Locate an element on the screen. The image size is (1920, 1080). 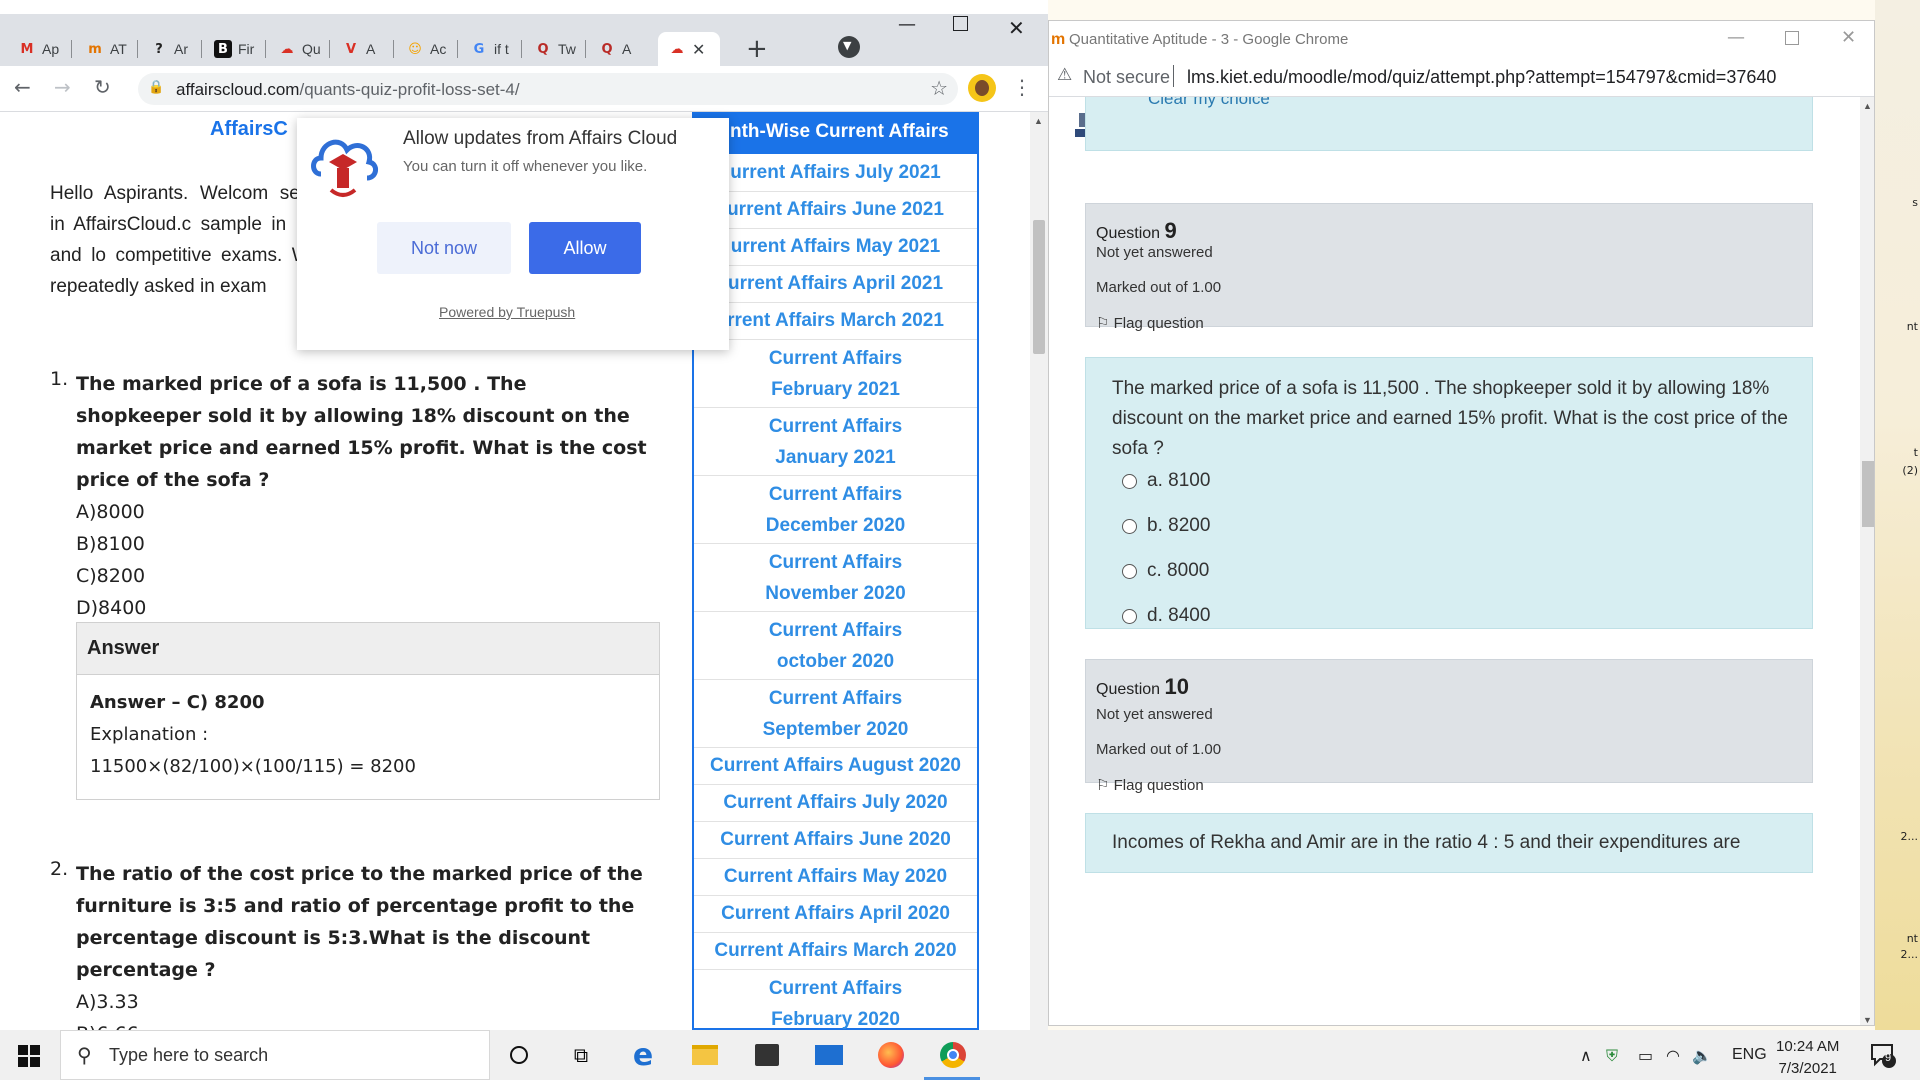
desktop-icon-label: t is located at coordinates (1916, 452).